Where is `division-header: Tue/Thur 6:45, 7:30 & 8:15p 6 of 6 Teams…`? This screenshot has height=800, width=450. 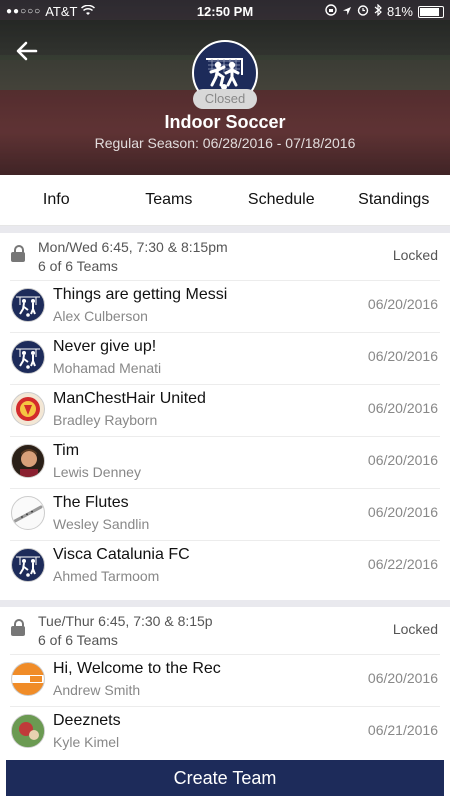
division-header: Tue/Thur 6:45, 7:30 & 8:15p 6 of 6 Teams… is located at coordinates (225, 630).